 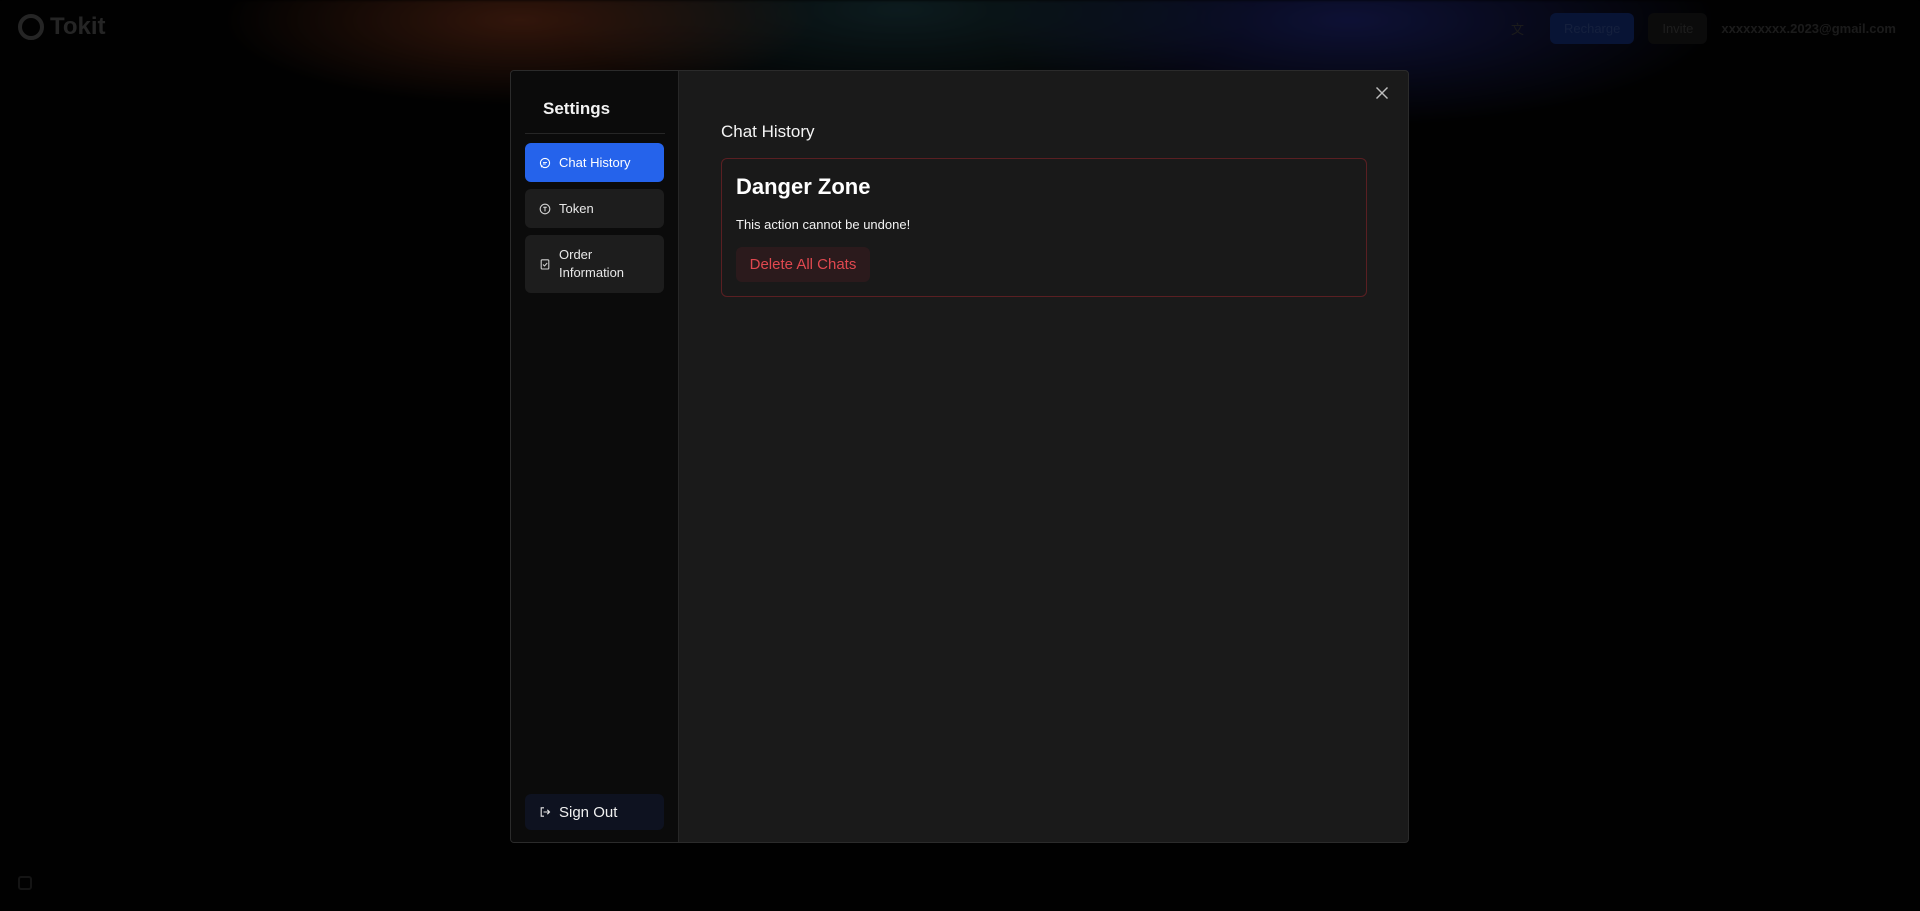 What do you see at coordinates (545, 209) in the screenshot?
I see `token-icon` at bounding box center [545, 209].